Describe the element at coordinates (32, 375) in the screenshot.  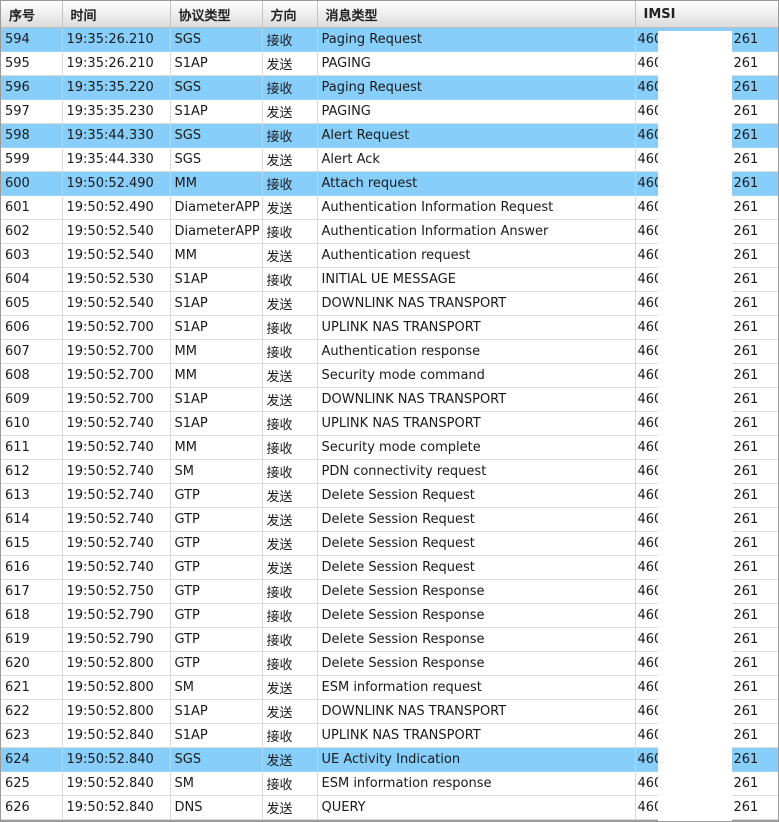
I see `cell-seq: 608` at that location.